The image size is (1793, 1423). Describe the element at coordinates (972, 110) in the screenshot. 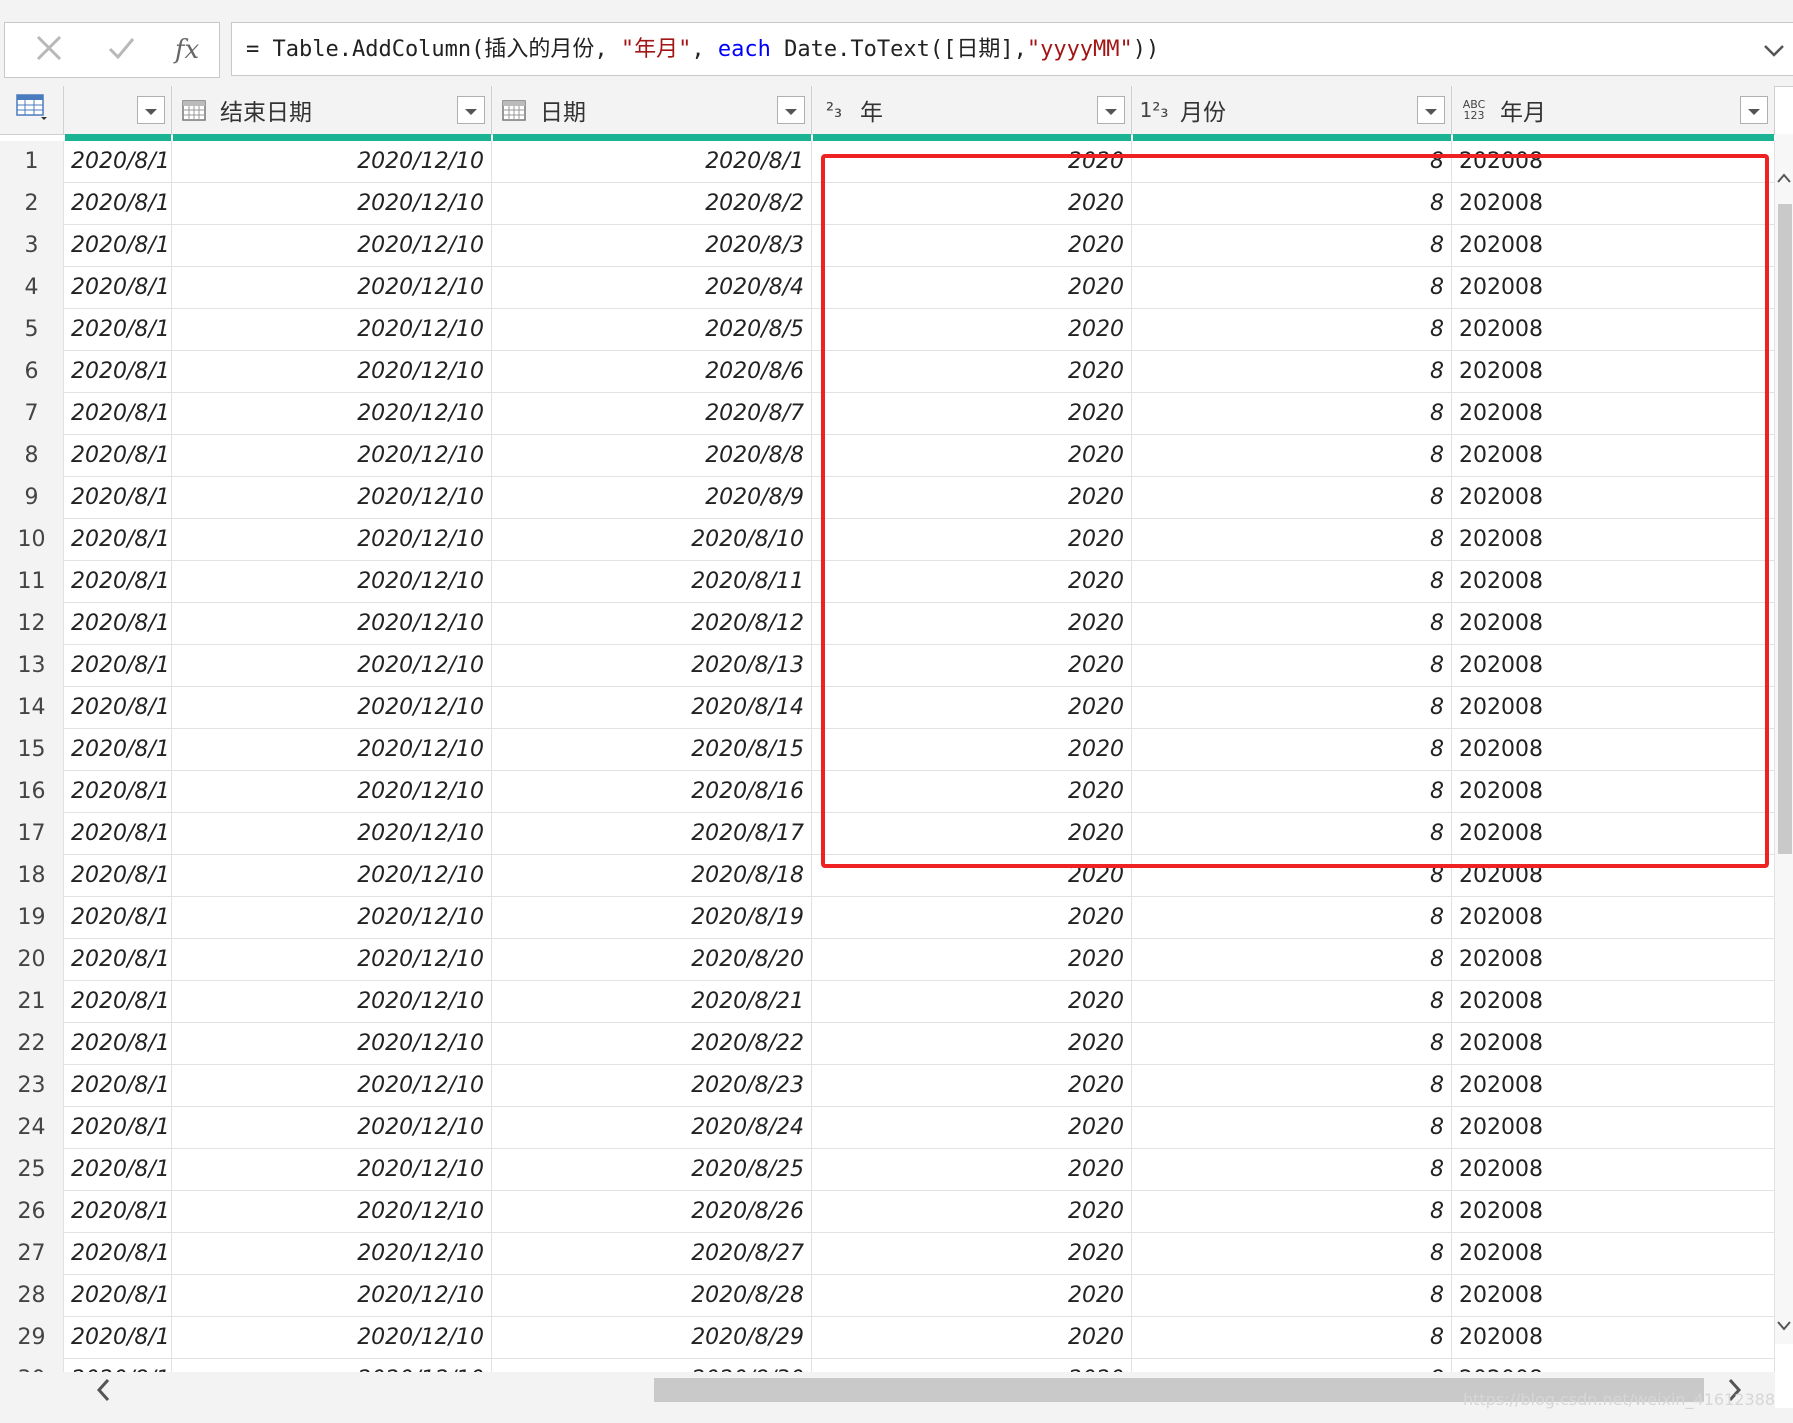

I see `column-header-4: ²₃ 年` at that location.